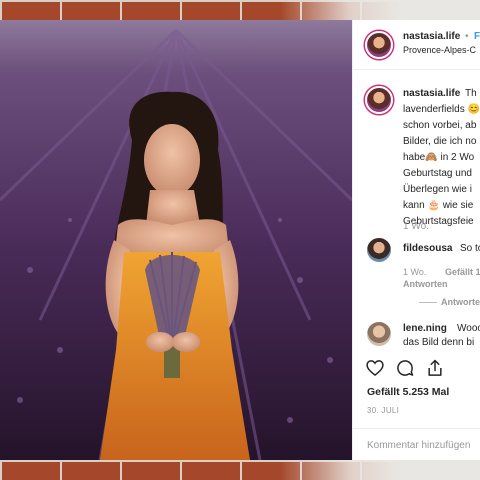 This screenshot has width=480, height=480. What do you see at coordinates (408, 392) in the screenshot?
I see `likes-count: Gefällt 5.253 Mal` at bounding box center [408, 392].